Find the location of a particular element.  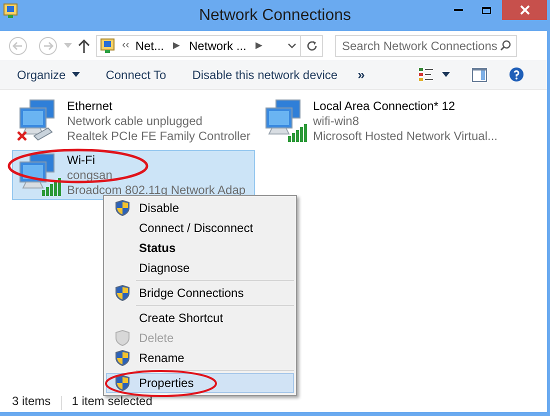

connection-name: Ethernet is located at coordinates (90, 106).